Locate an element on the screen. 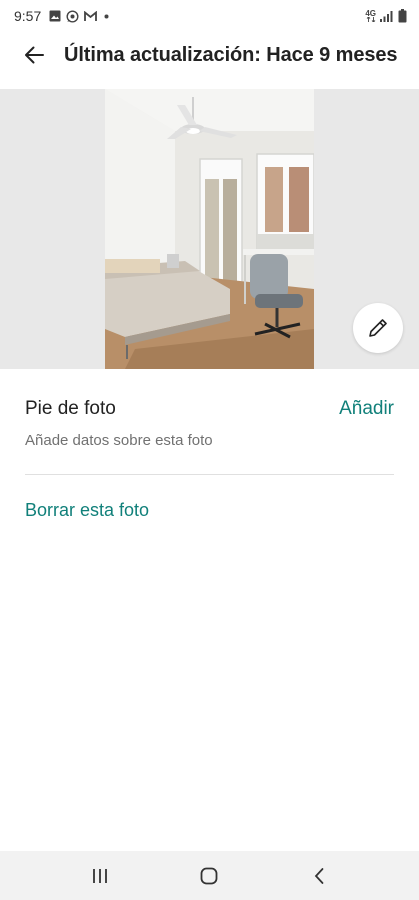  delete-photo-link: Borrar esta foto is located at coordinates (87, 510).